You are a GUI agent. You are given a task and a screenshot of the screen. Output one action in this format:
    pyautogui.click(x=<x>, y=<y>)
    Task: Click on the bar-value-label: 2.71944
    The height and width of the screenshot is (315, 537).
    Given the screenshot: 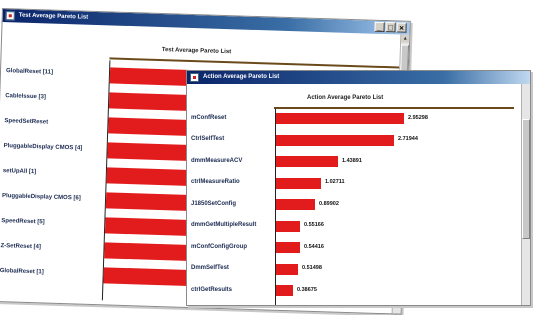 What is the action you would take?
    pyautogui.click(x=408, y=139)
    